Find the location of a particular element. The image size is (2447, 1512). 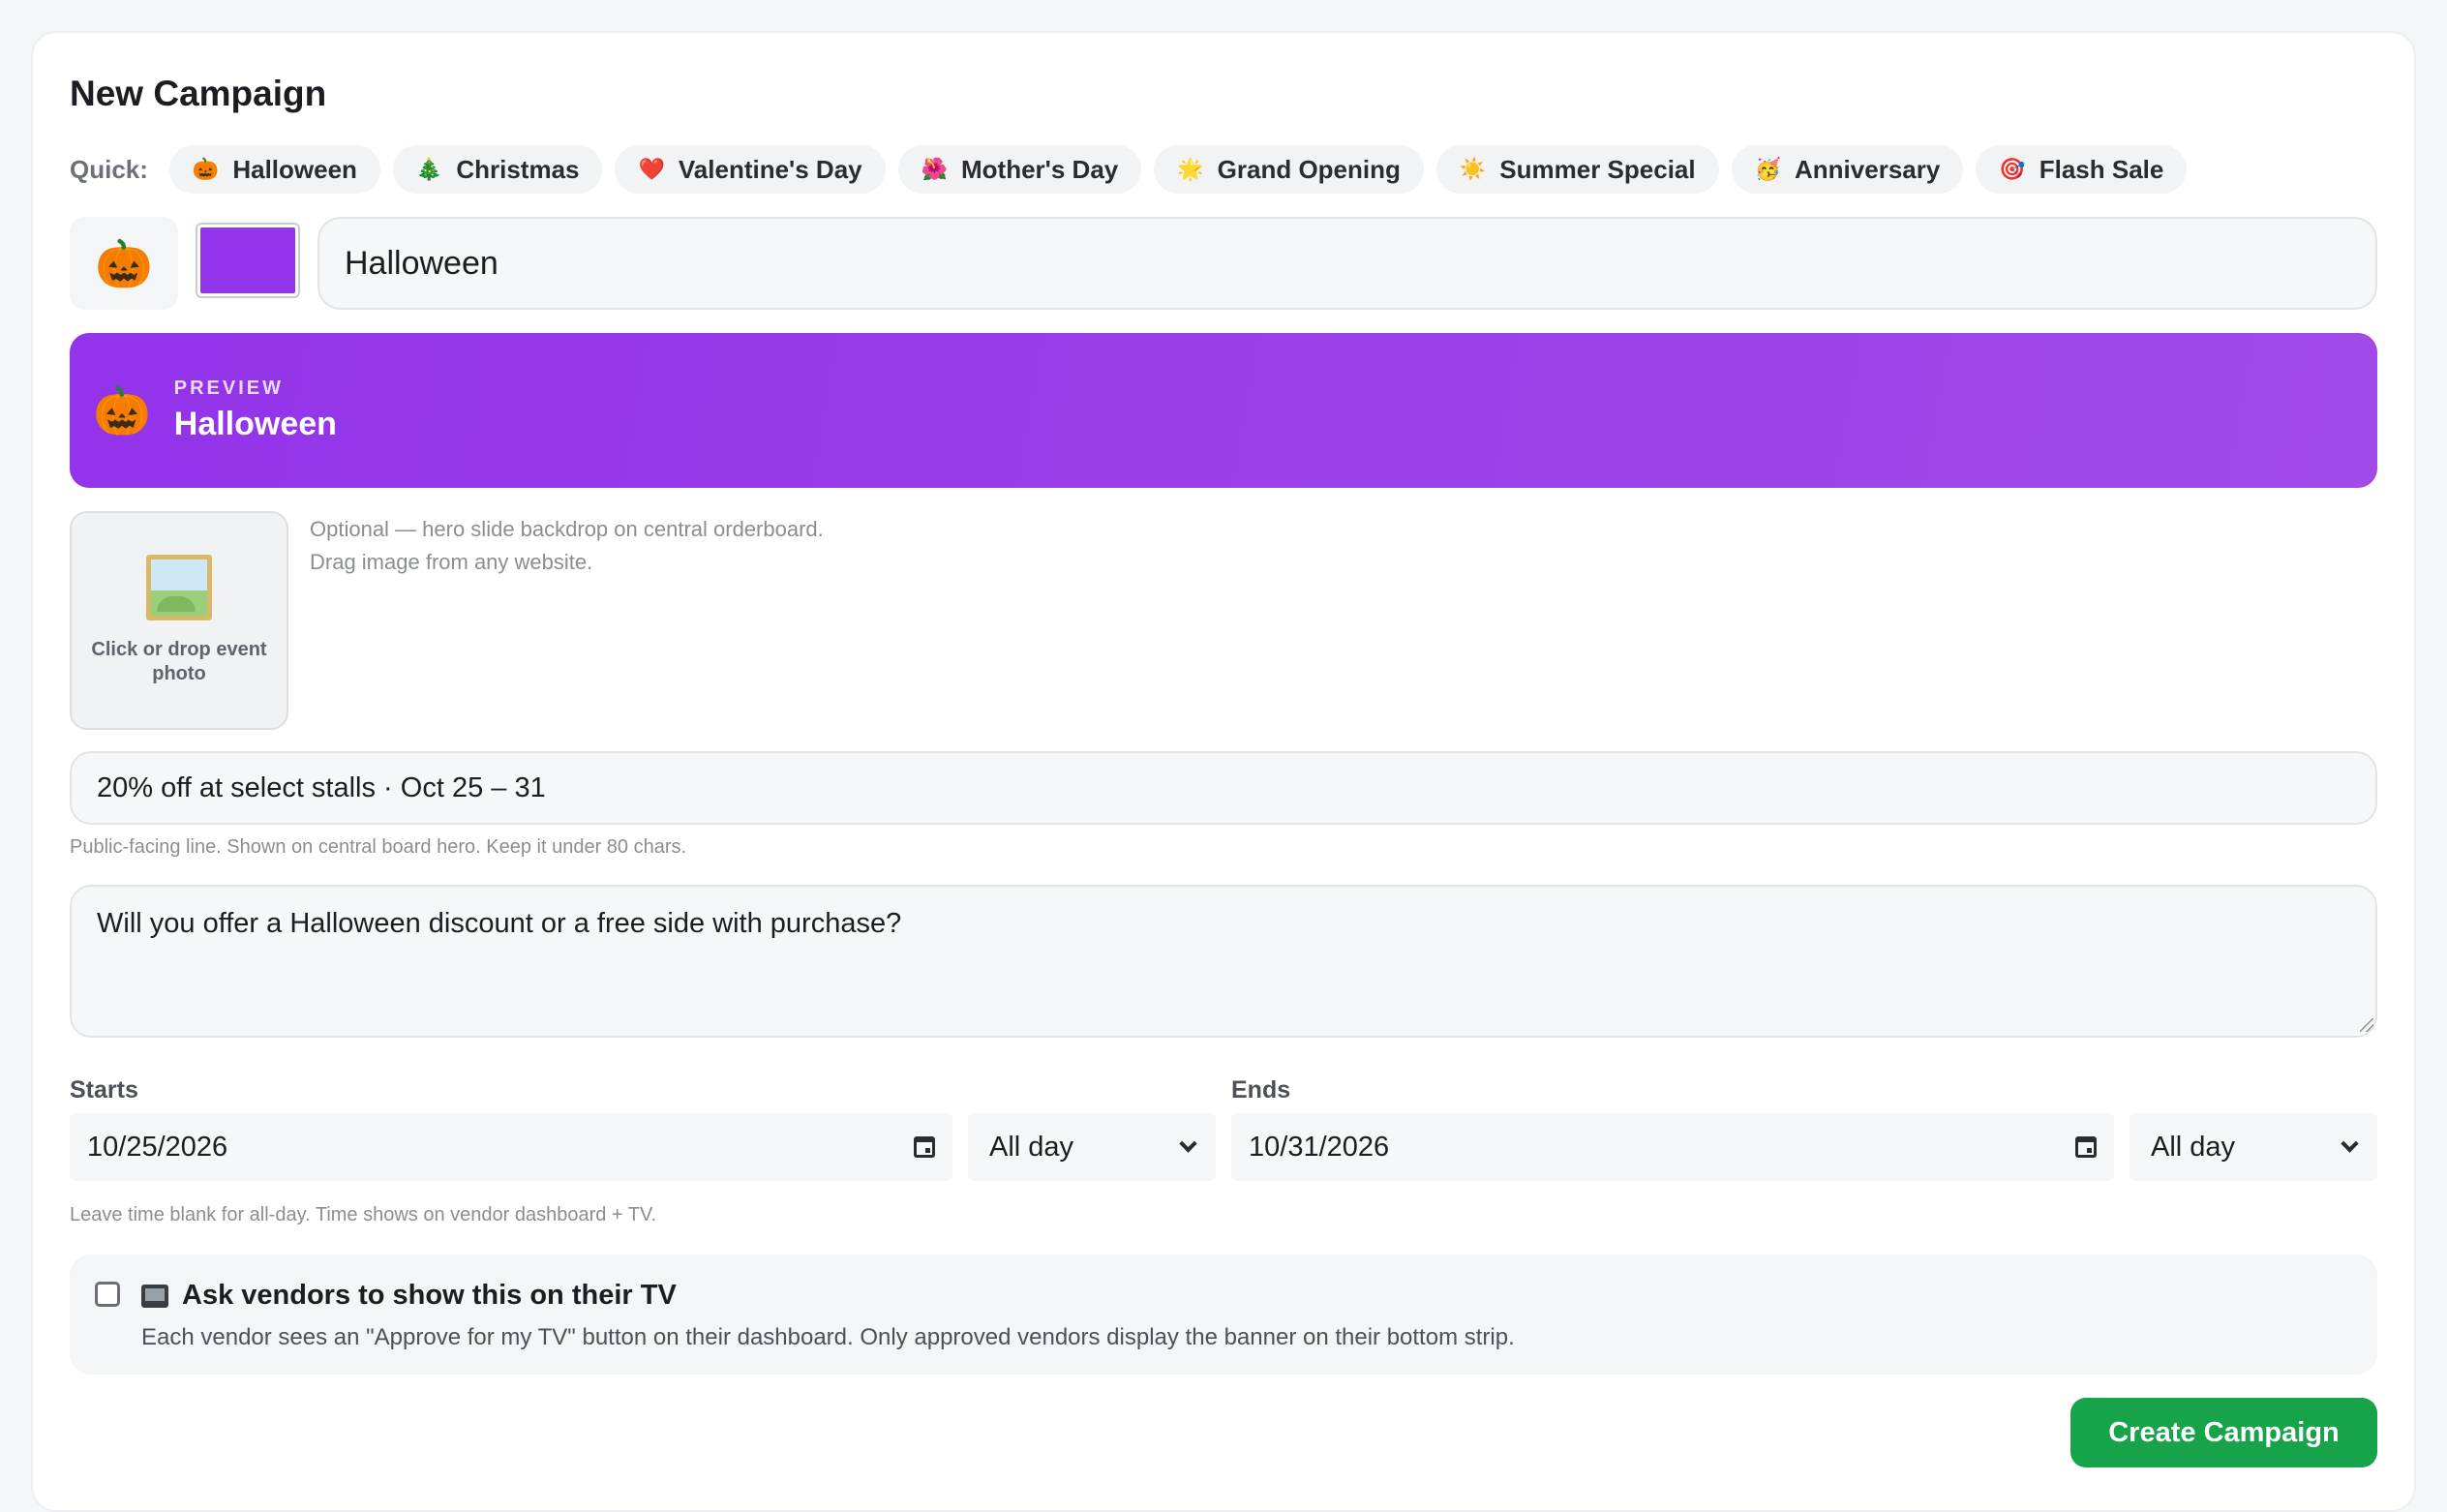

emoji-picker-button: 🎃 is located at coordinates (124, 263).